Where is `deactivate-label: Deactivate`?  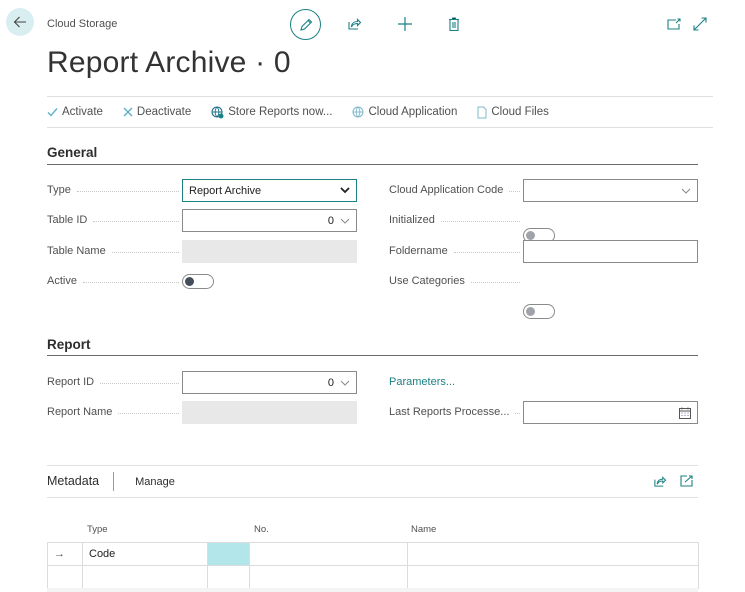 deactivate-label: Deactivate is located at coordinates (164, 112).